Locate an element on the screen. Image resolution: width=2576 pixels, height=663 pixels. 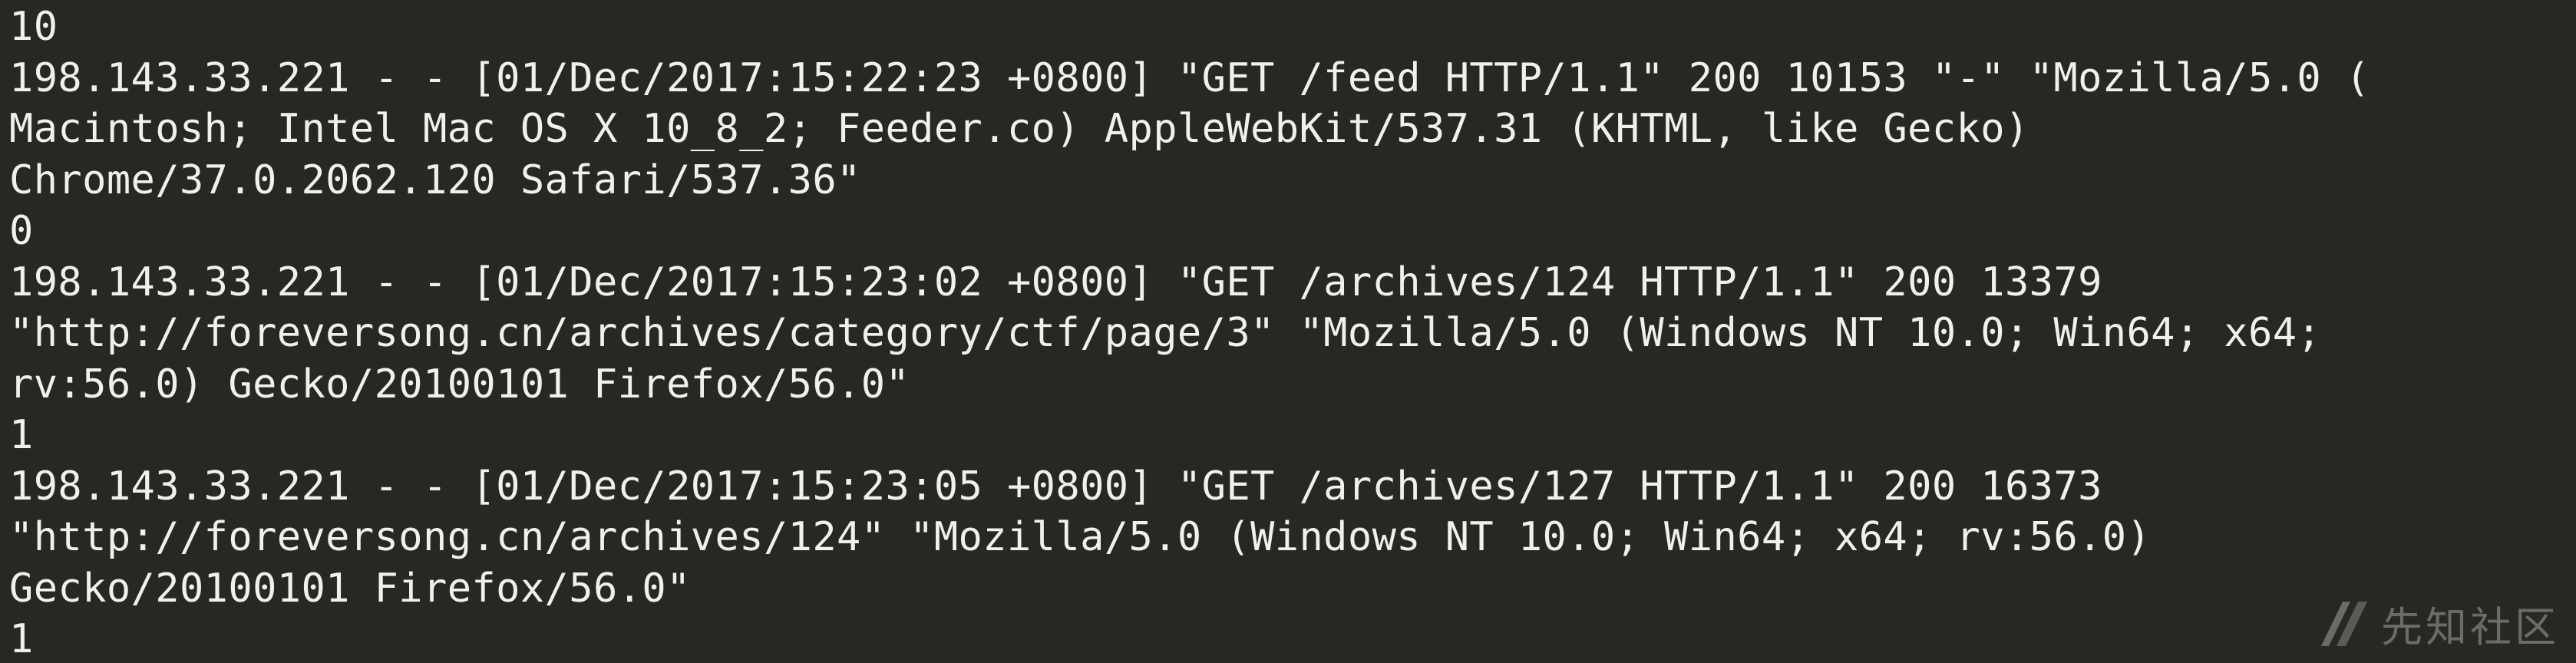
terminal-line: Gecko/20100101 Firefox/56.0" is located at coordinates (350, 589).